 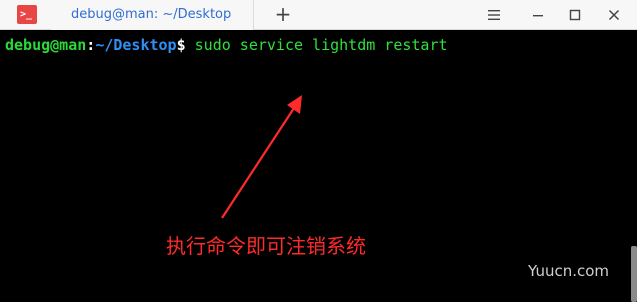 I want to click on scrollbar, so click(x=634, y=274).